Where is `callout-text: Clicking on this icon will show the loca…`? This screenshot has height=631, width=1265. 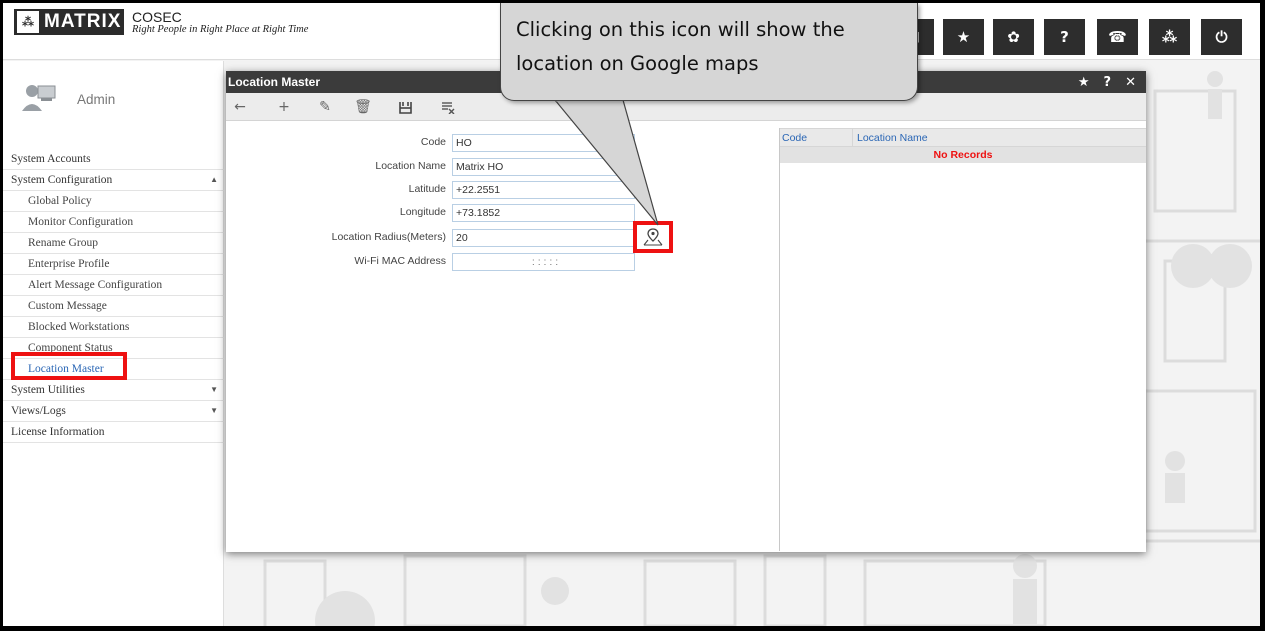
callout-text: Clicking on this icon will show the loca… is located at coordinates (680, 46).